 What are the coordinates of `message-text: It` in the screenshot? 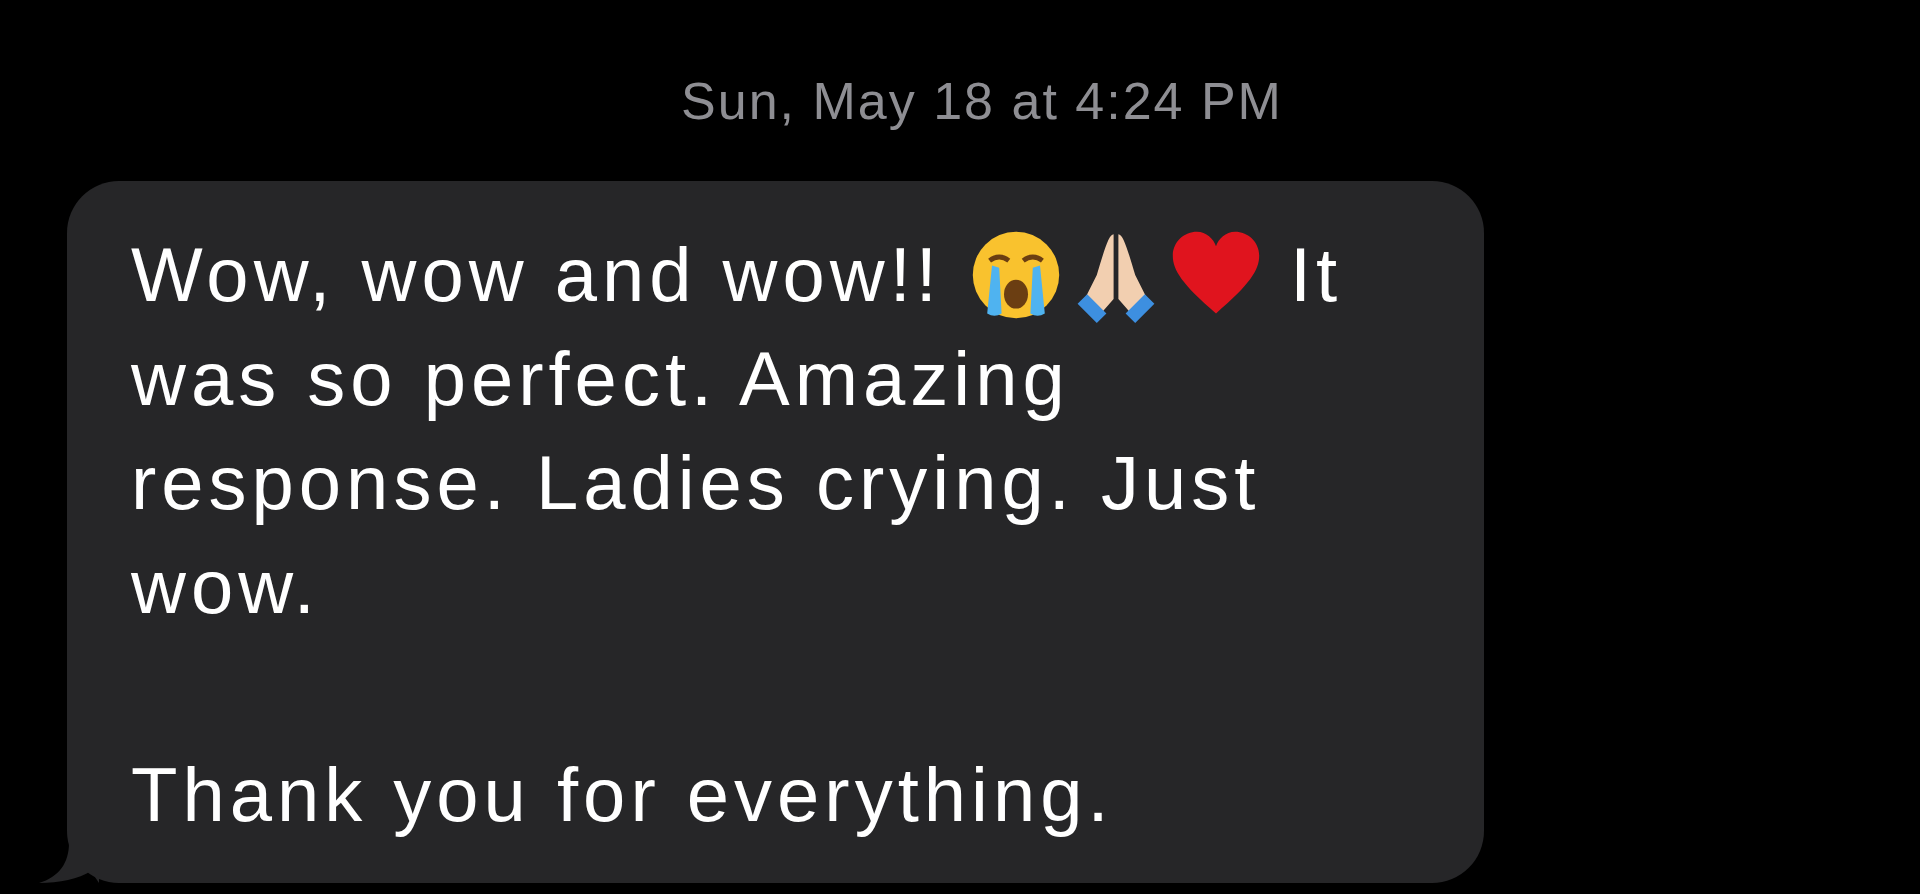 It's located at (1316, 275).